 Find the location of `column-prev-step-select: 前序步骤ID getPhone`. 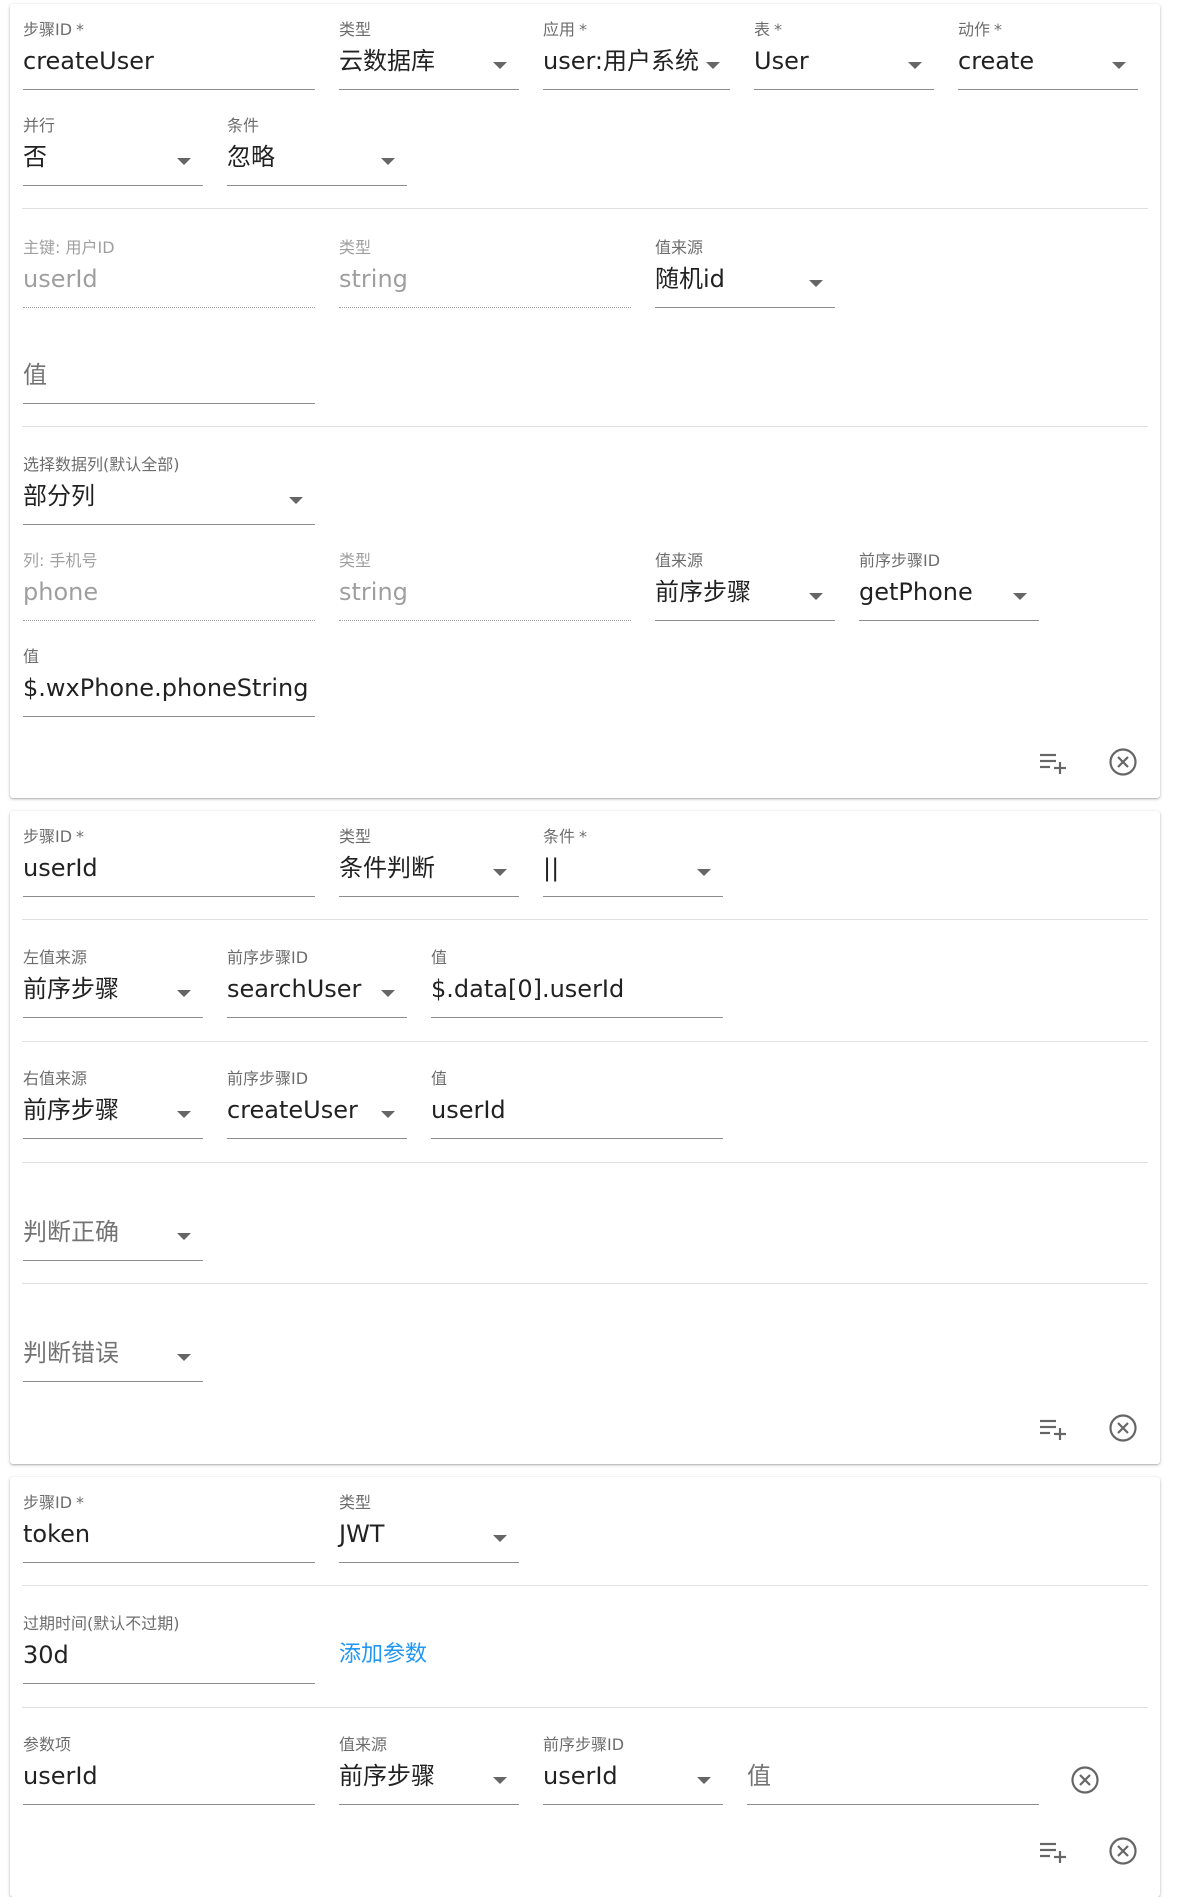

column-prev-step-select: 前序步骤ID getPhone is located at coordinates (949, 585).